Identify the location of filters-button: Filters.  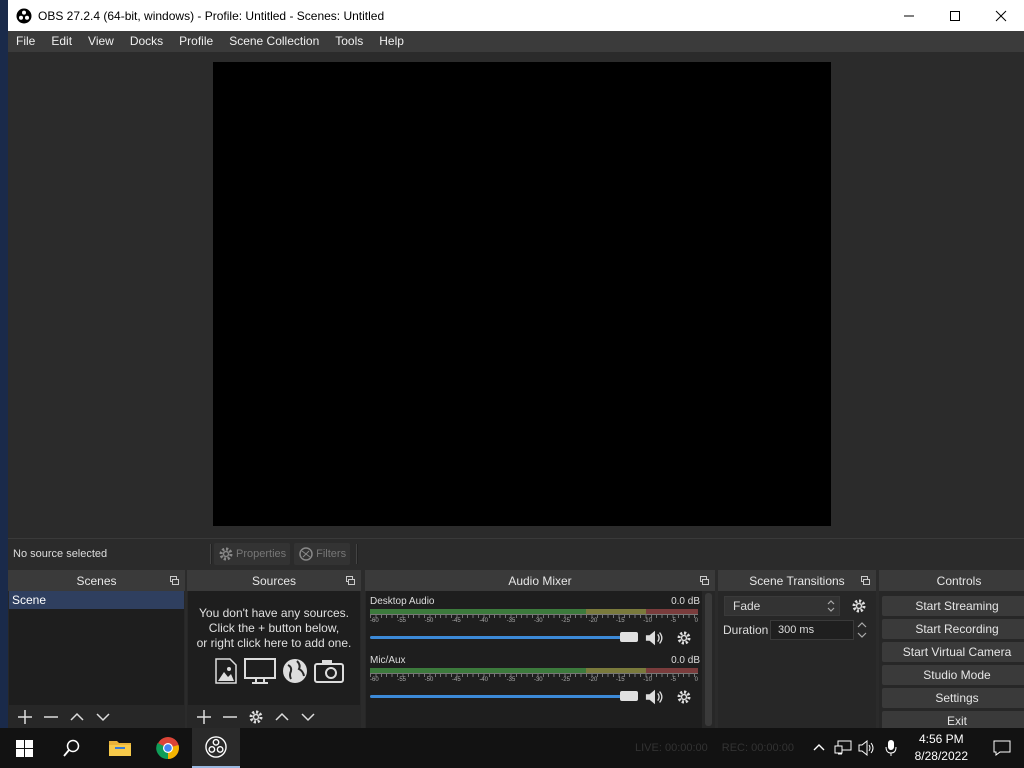
(322, 553).